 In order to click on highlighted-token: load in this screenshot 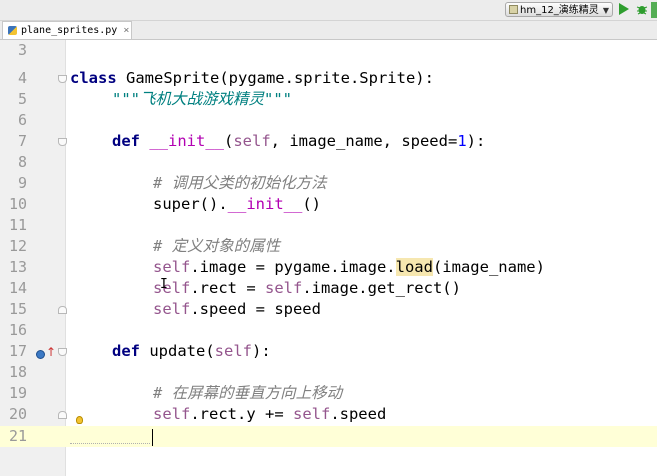, I will do `click(414, 267)`.